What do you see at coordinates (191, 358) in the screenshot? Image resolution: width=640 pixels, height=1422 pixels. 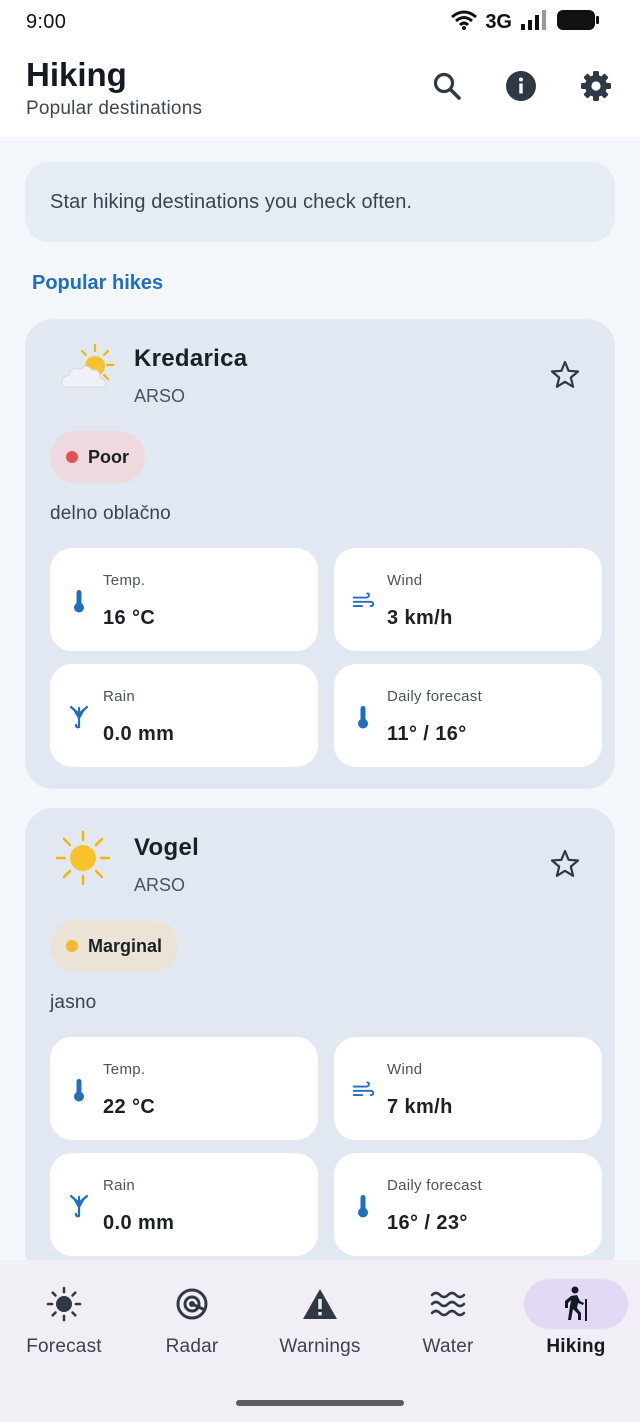 I see `hike-name: Kredarica` at bounding box center [191, 358].